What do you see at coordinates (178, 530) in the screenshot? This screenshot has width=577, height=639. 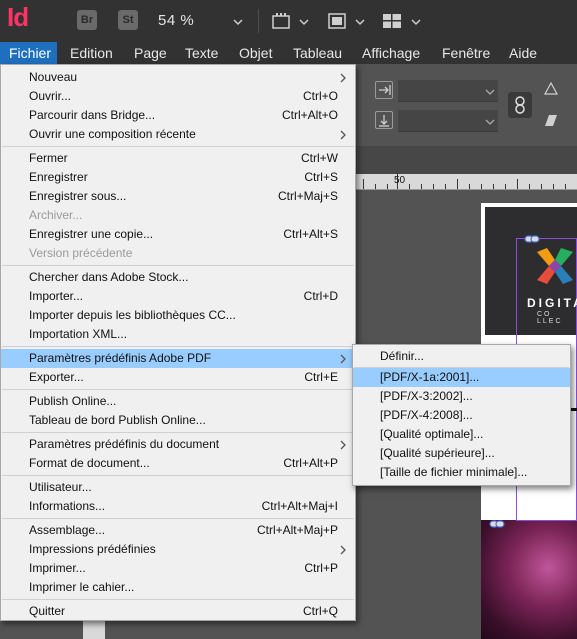 I see `menu-item-assemblage: Assemblage... Ctrl+Alt+Maj+P` at bounding box center [178, 530].